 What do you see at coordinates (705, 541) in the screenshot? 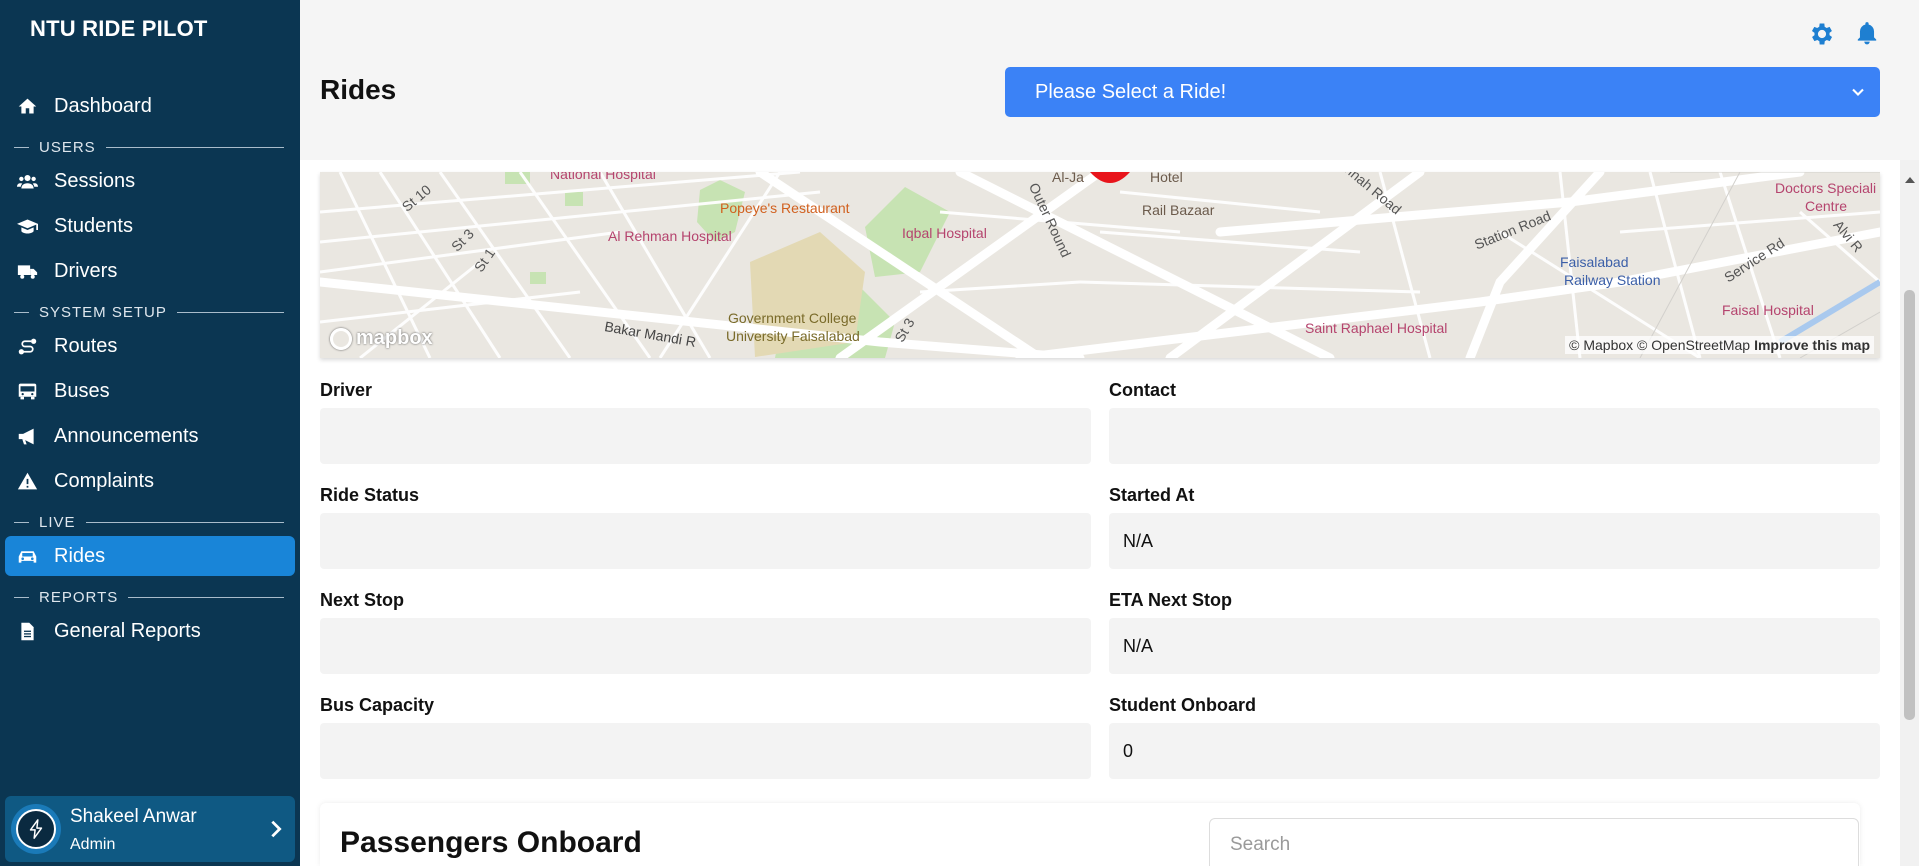
I see `ride-status-field` at bounding box center [705, 541].